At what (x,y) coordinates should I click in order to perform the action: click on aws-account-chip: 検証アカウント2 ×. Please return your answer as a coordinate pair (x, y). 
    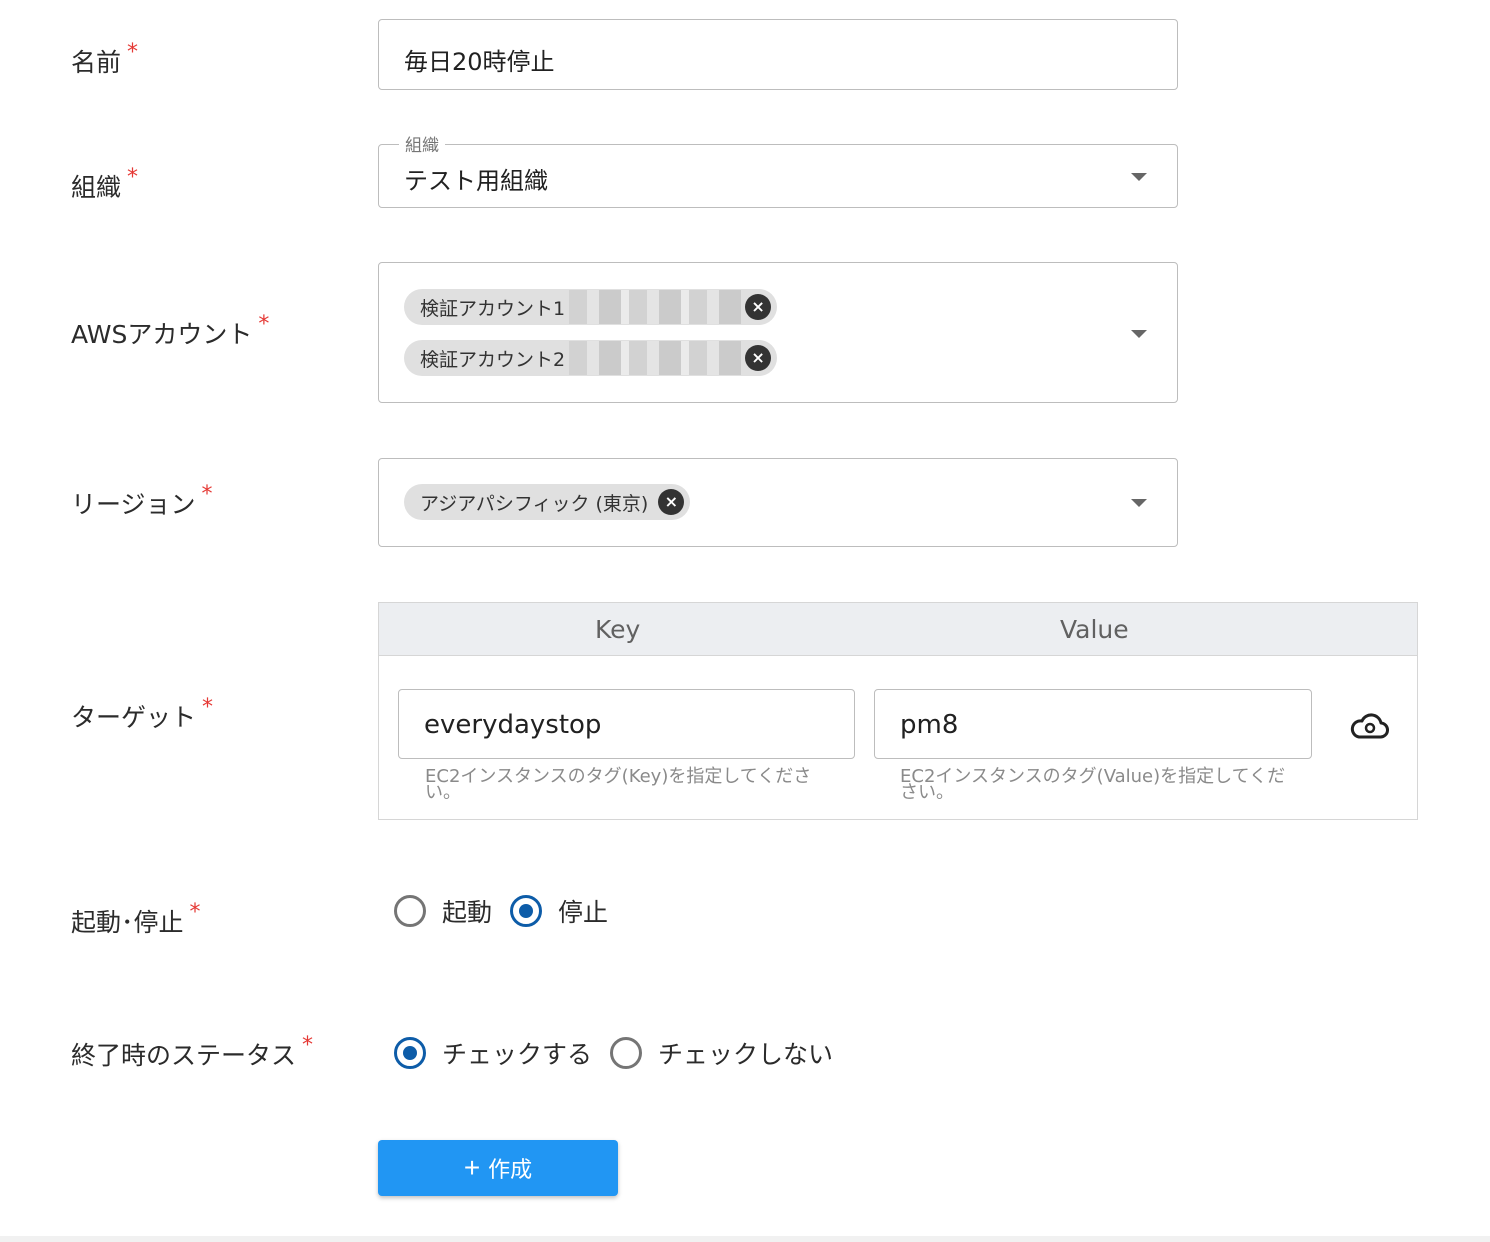
    Looking at the image, I should click on (591, 358).